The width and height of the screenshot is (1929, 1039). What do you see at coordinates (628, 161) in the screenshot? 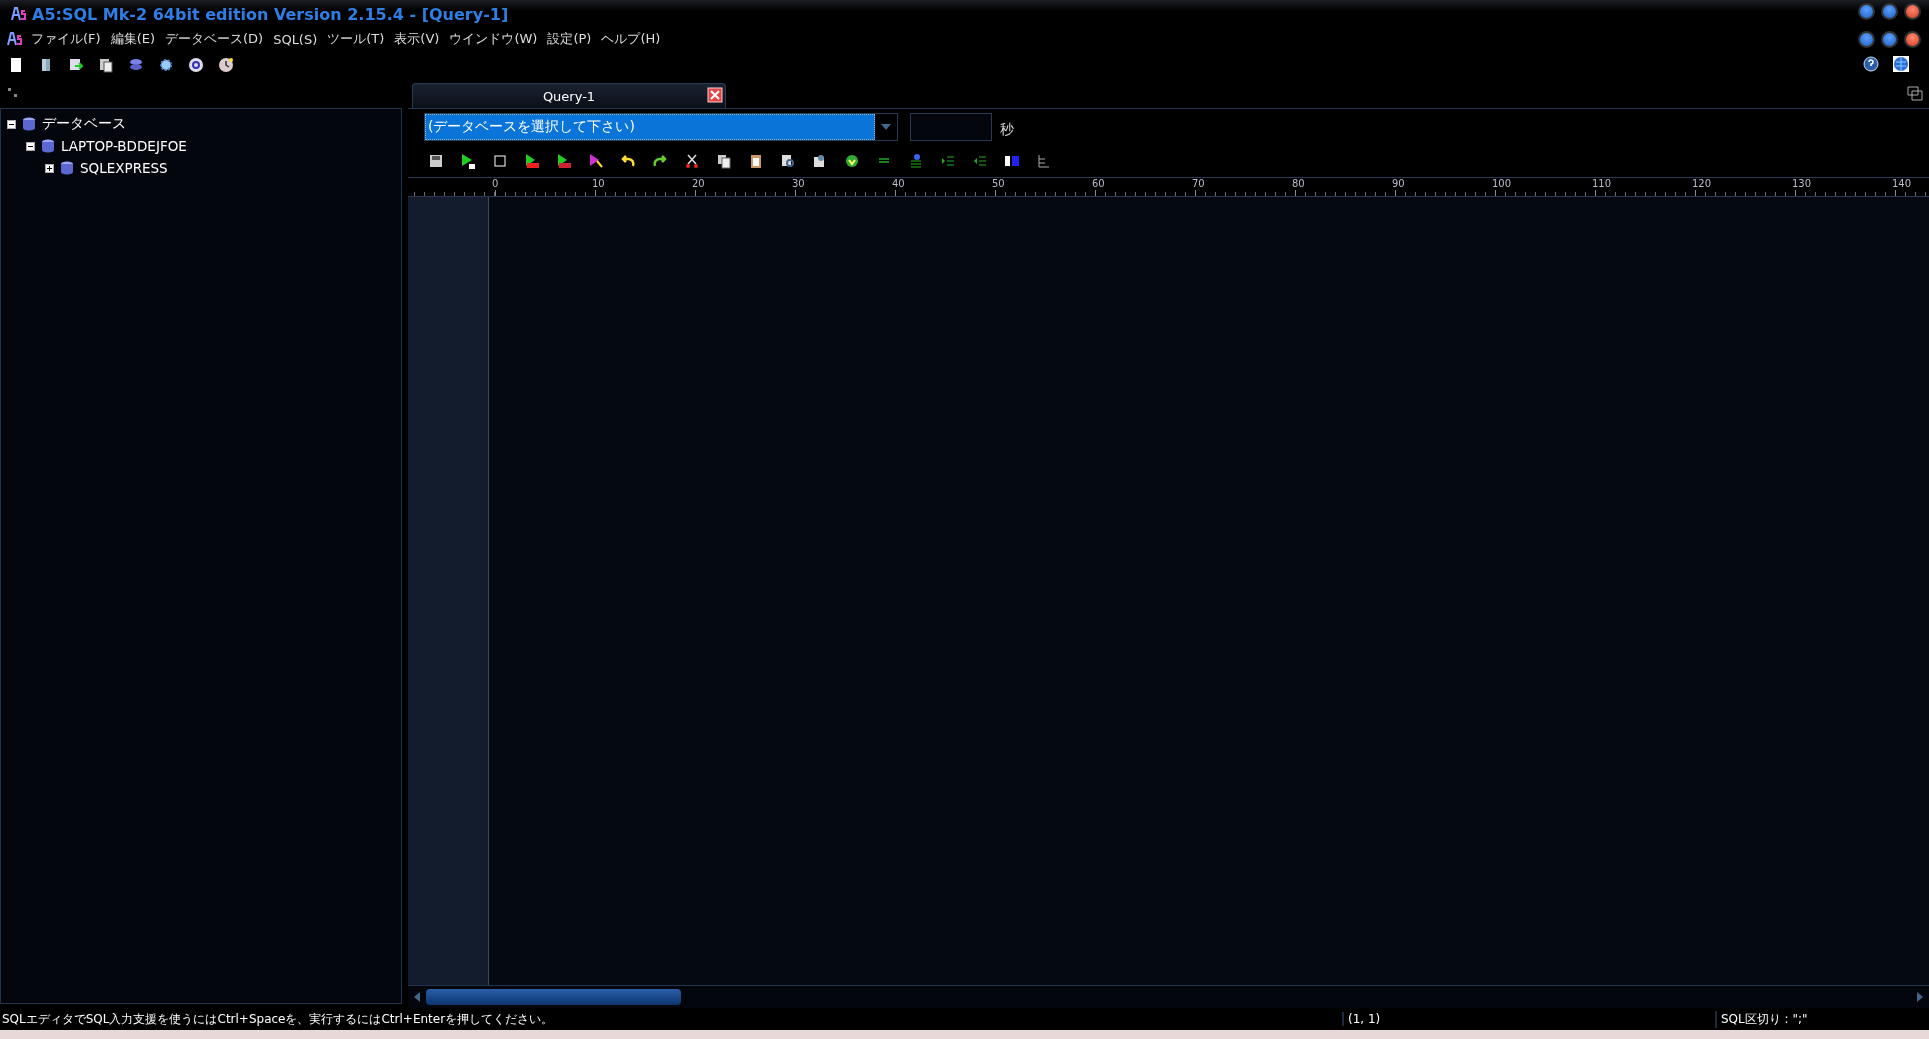
I see `undo-icon` at bounding box center [628, 161].